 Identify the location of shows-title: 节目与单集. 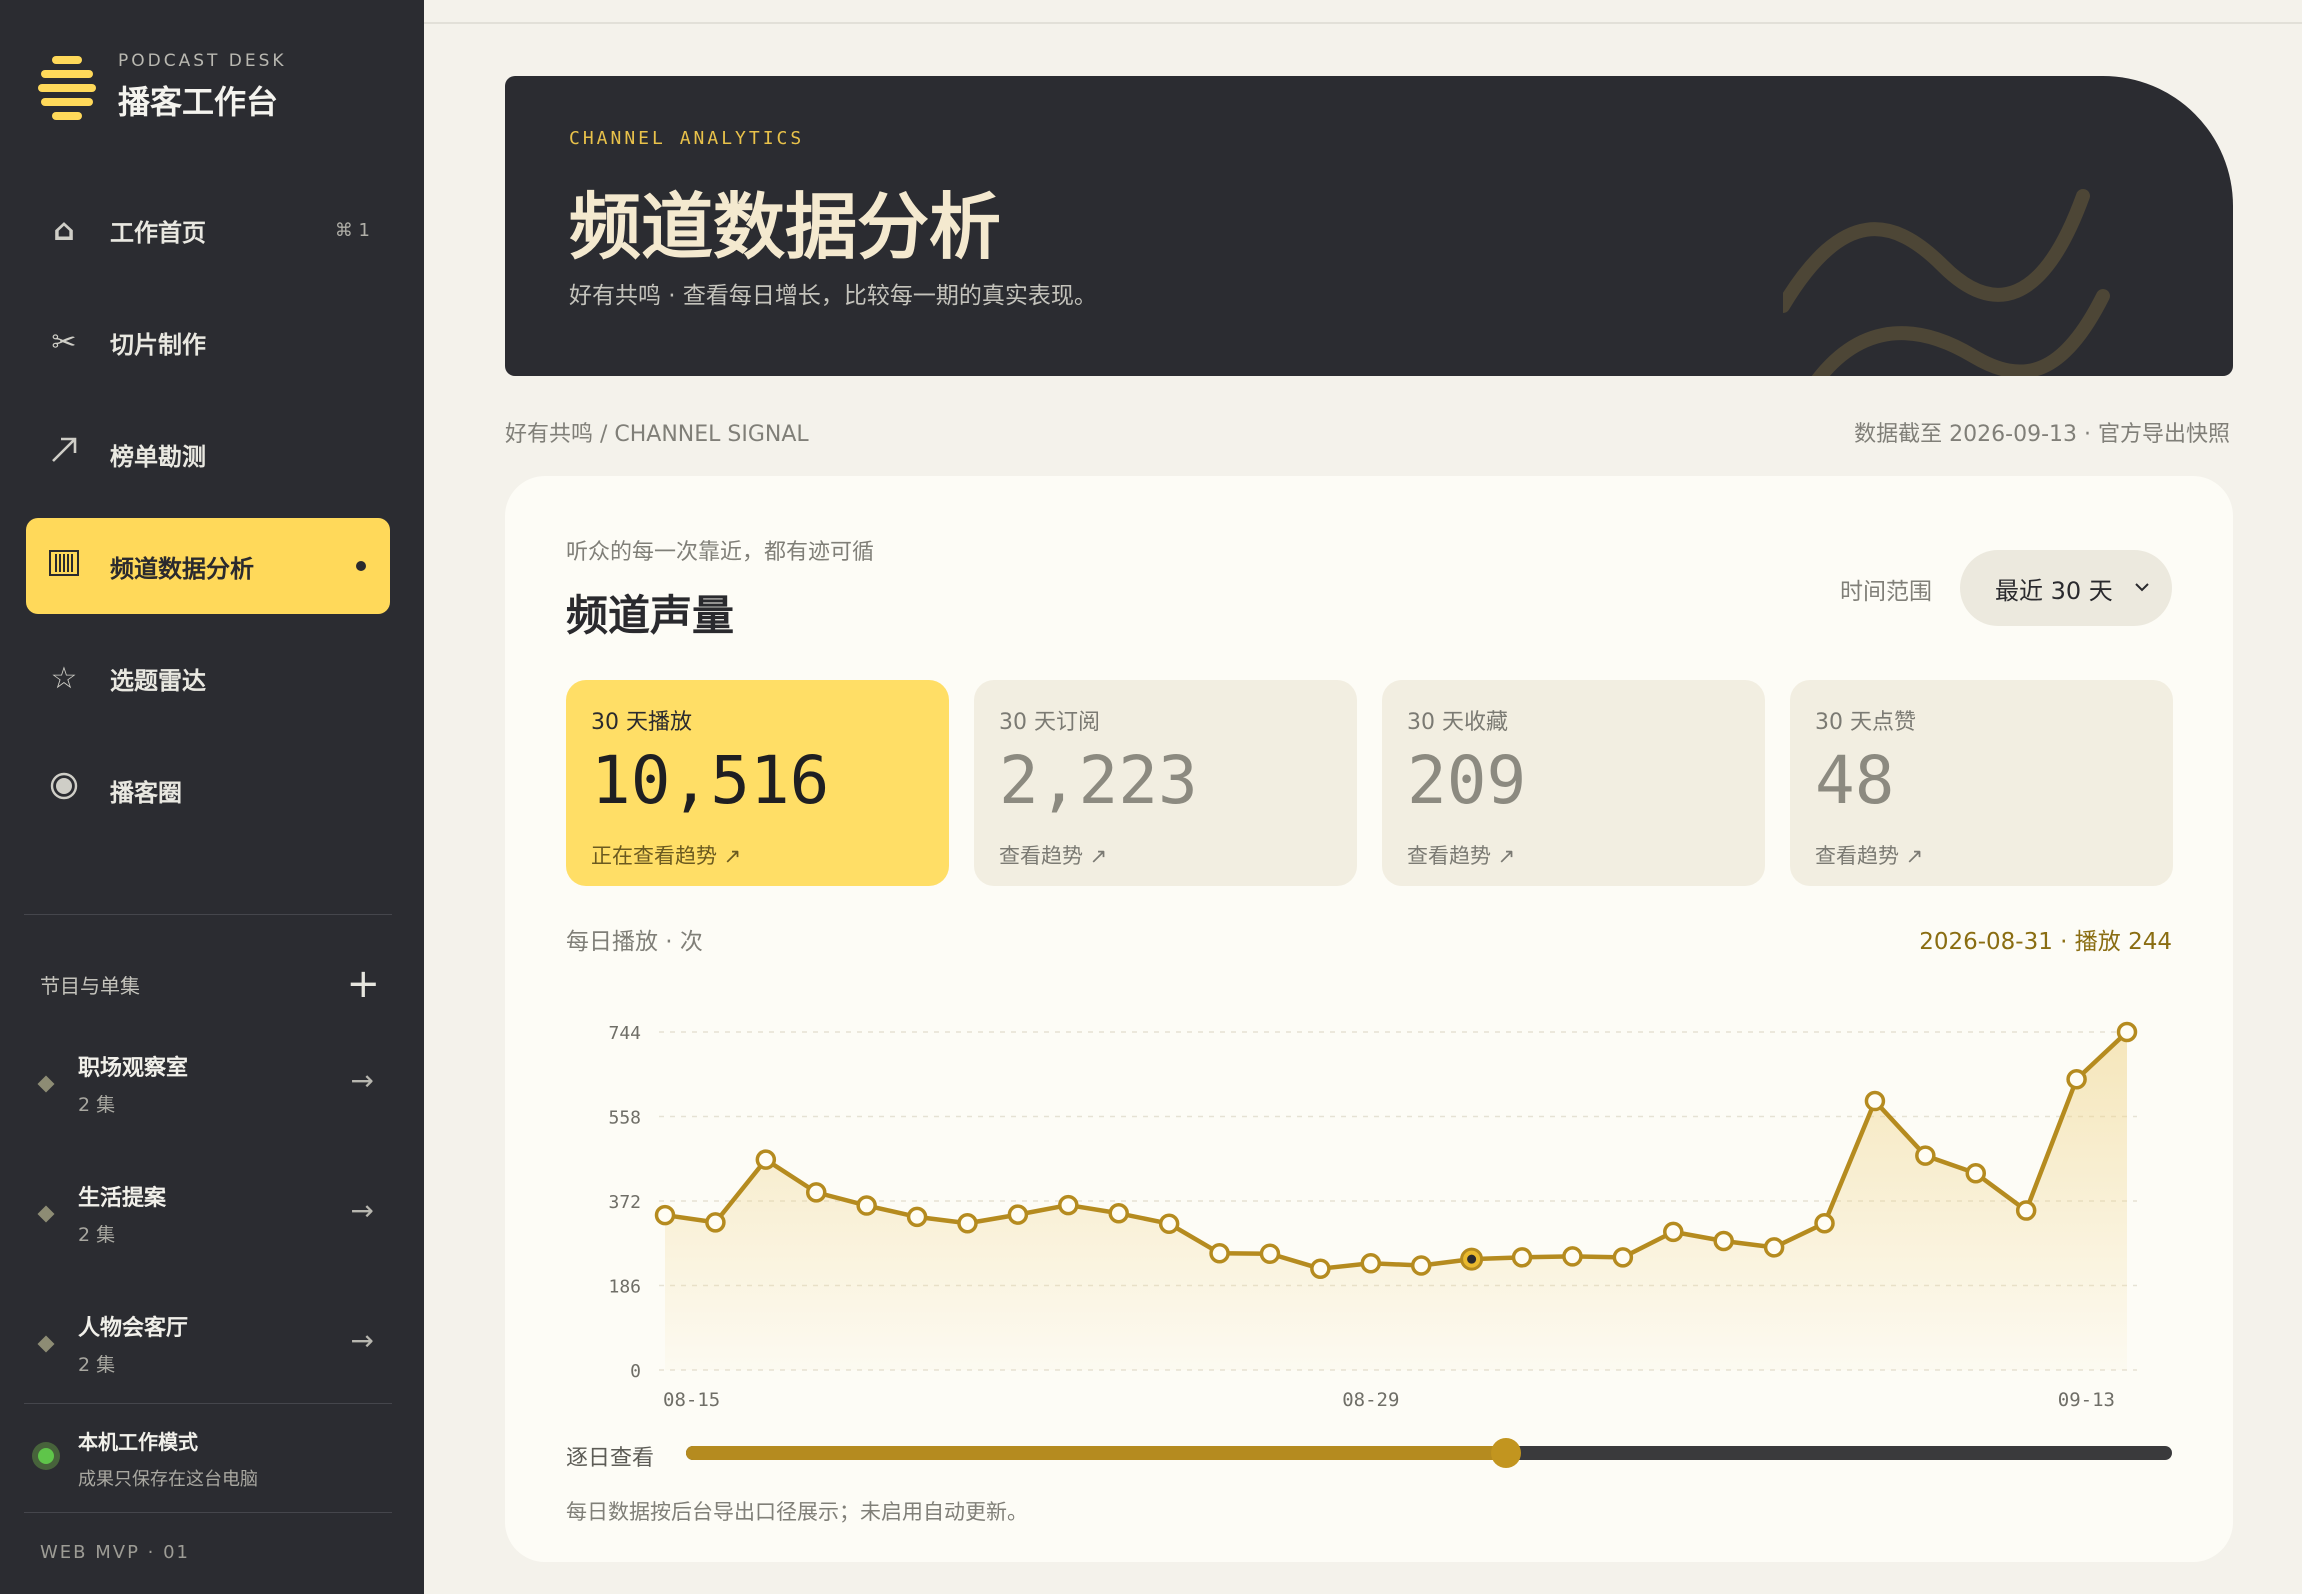
(90, 985).